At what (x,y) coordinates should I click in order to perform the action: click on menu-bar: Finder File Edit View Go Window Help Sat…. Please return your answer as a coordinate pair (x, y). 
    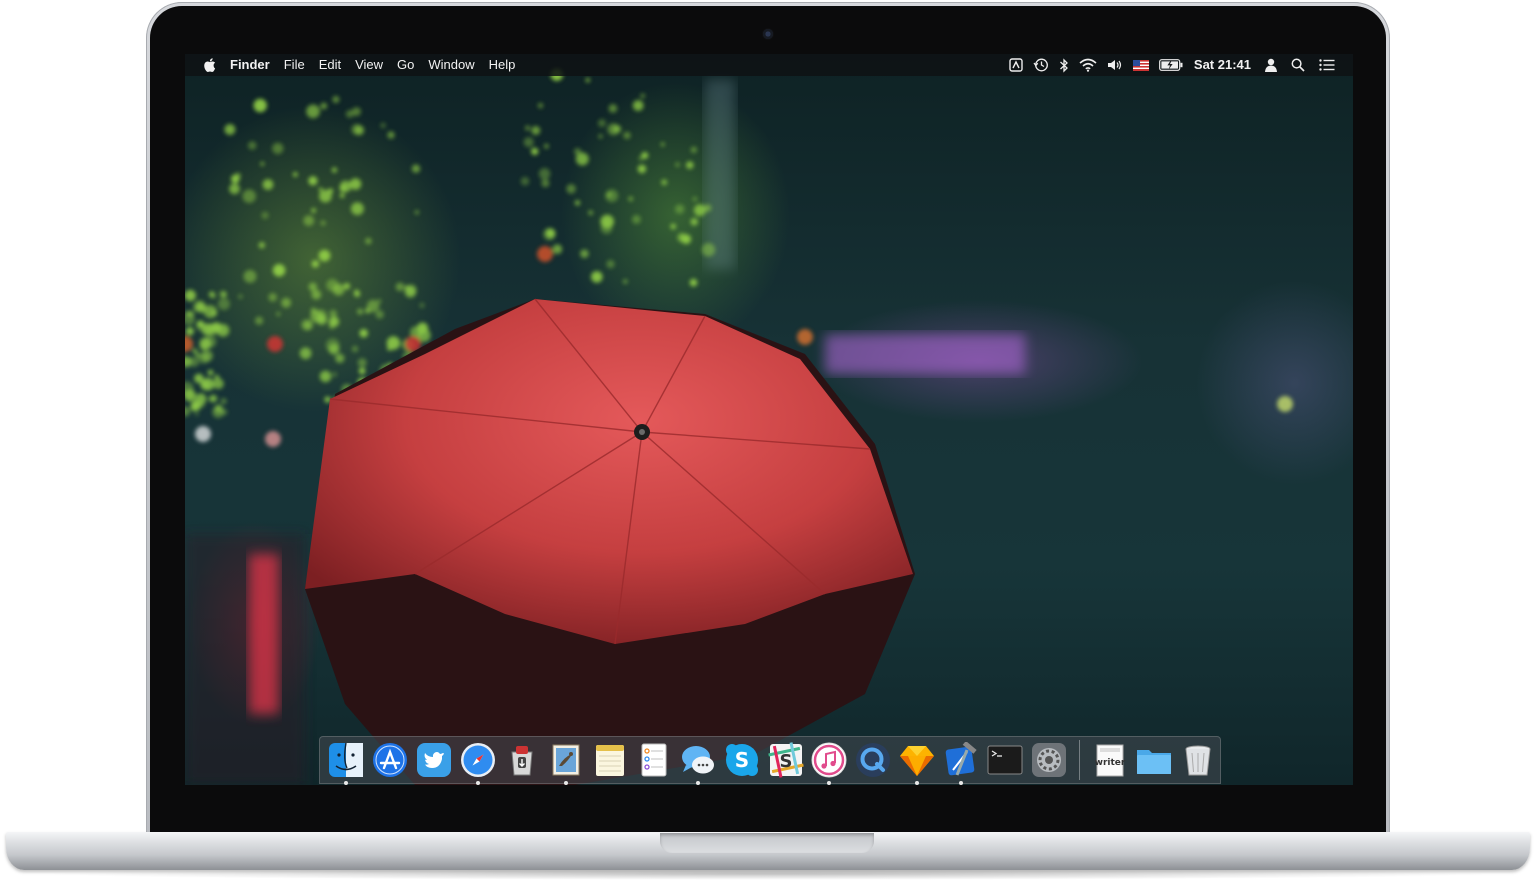
    Looking at the image, I should click on (769, 65).